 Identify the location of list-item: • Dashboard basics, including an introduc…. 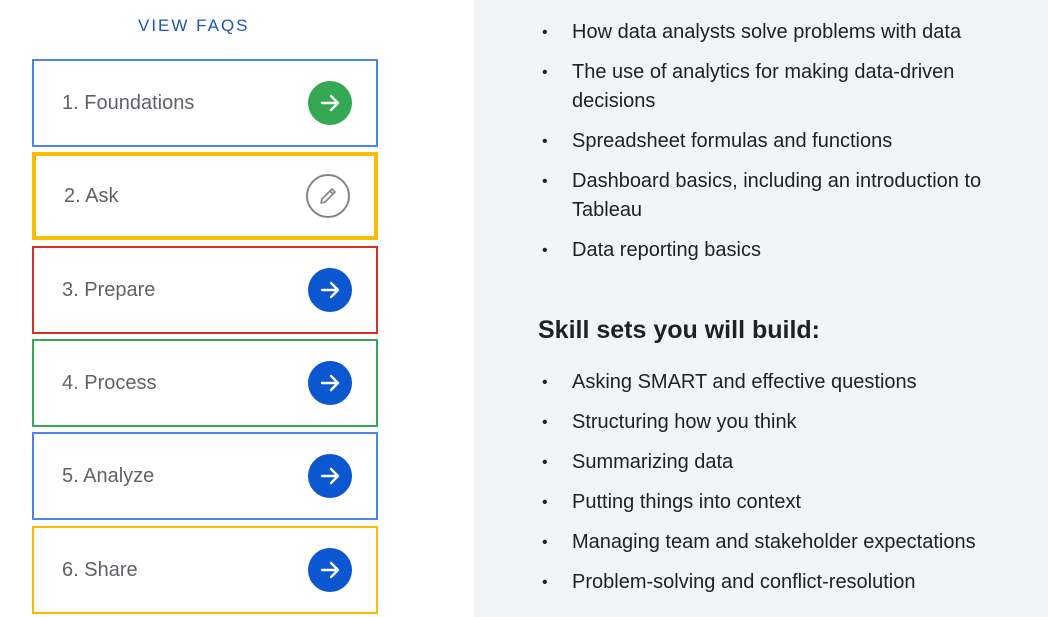
(785, 196).